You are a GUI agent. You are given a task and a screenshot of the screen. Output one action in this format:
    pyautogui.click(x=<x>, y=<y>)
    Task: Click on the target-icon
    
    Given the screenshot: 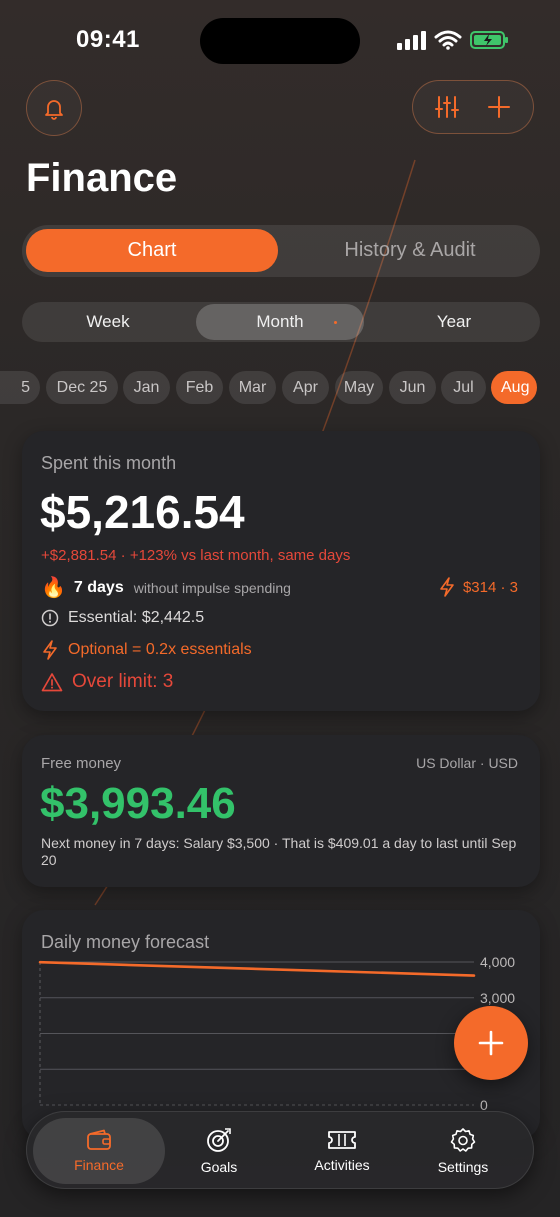 What is the action you would take?
    pyautogui.click(x=219, y=1140)
    